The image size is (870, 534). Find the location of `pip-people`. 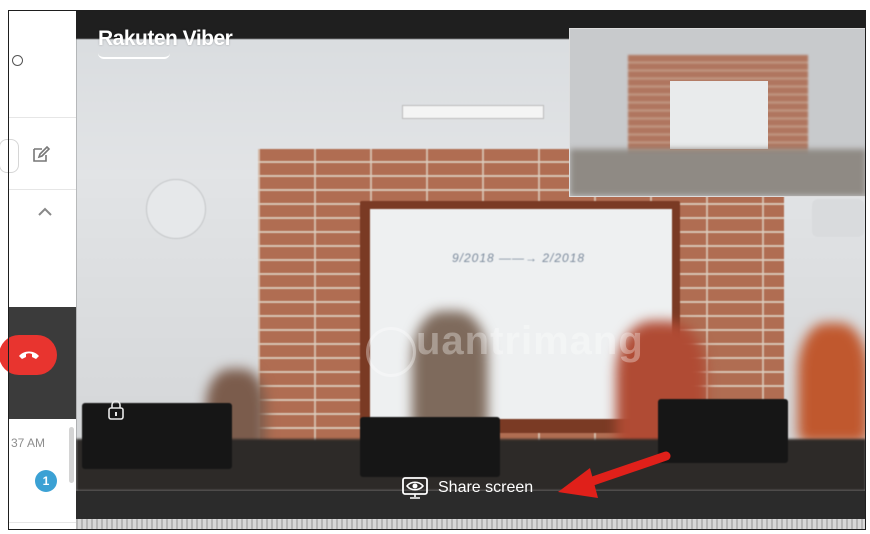

pip-people is located at coordinates (718, 172).